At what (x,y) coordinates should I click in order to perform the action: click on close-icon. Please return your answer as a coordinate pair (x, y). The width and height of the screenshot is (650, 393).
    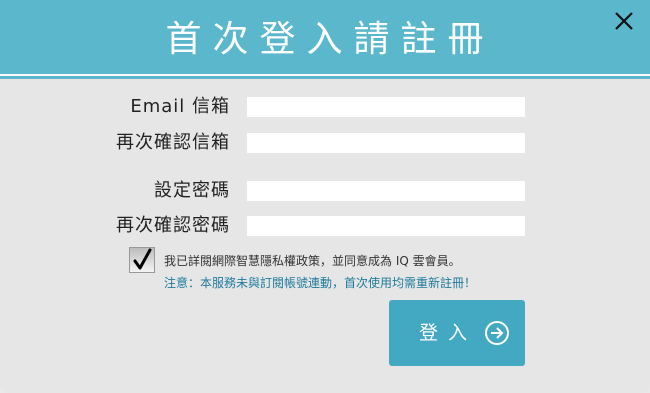
    Looking at the image, I should click on (624, 21).